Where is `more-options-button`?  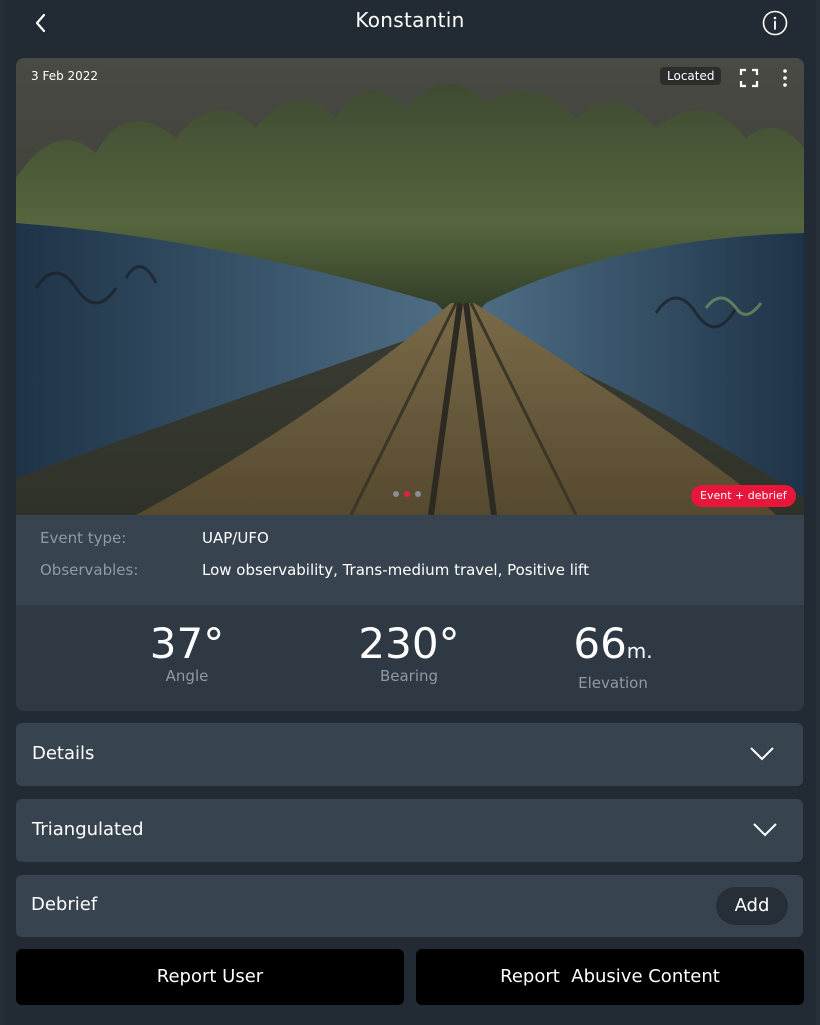
more-options-button is located at coordinates (785, 78).